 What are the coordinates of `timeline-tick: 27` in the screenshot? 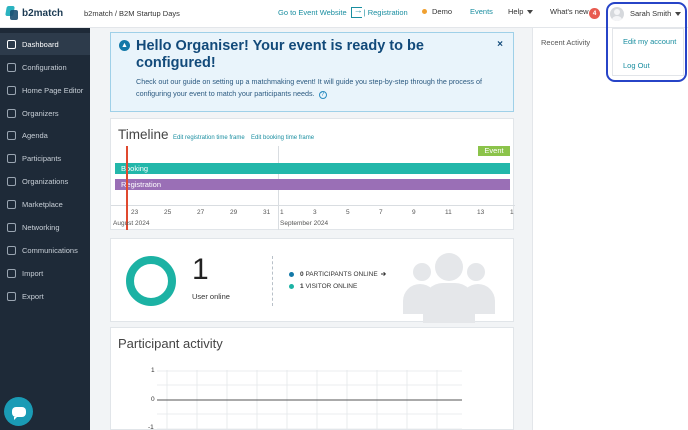 It's located at (201, 212).